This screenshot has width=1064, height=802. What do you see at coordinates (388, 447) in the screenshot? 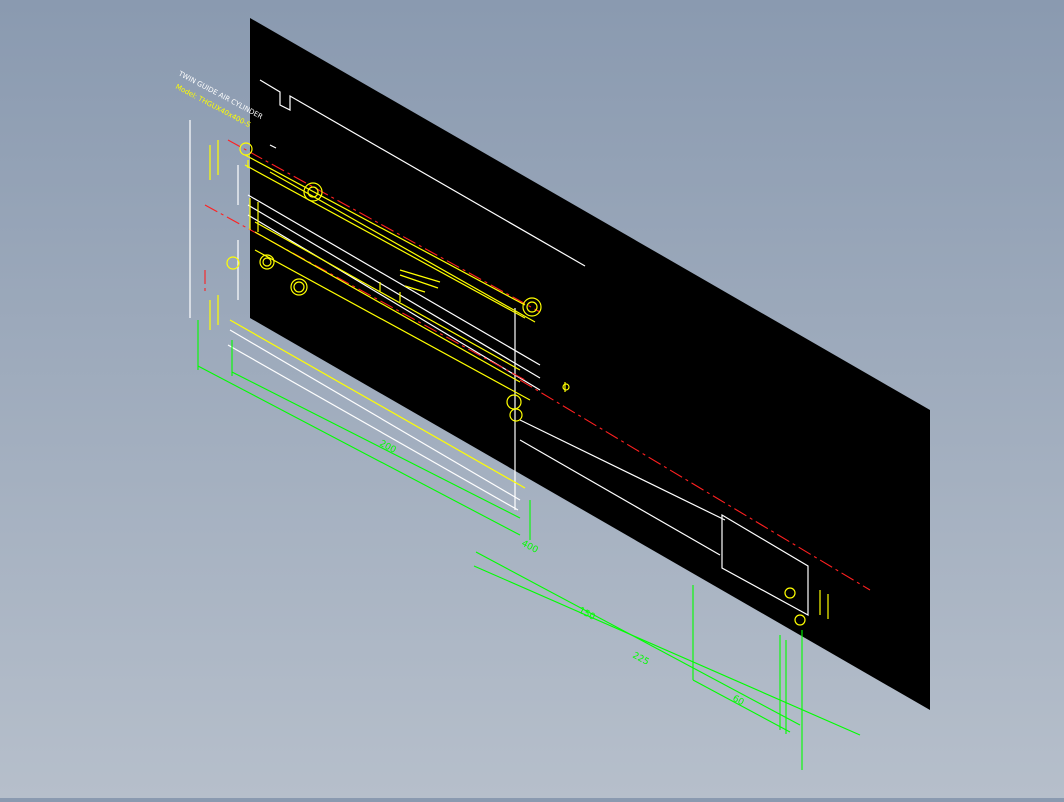
I see `dim-200-label: 200` at bounding box center [388, 447].